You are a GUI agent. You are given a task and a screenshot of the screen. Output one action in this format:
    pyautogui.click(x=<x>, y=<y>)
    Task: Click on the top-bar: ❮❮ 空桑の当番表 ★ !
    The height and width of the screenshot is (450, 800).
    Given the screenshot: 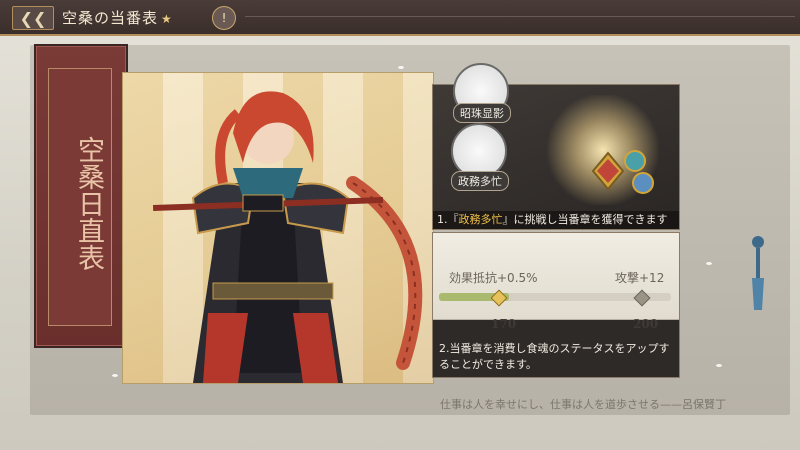 What is the action you would take?
    pyautogui.click(x=400, y=18)
    